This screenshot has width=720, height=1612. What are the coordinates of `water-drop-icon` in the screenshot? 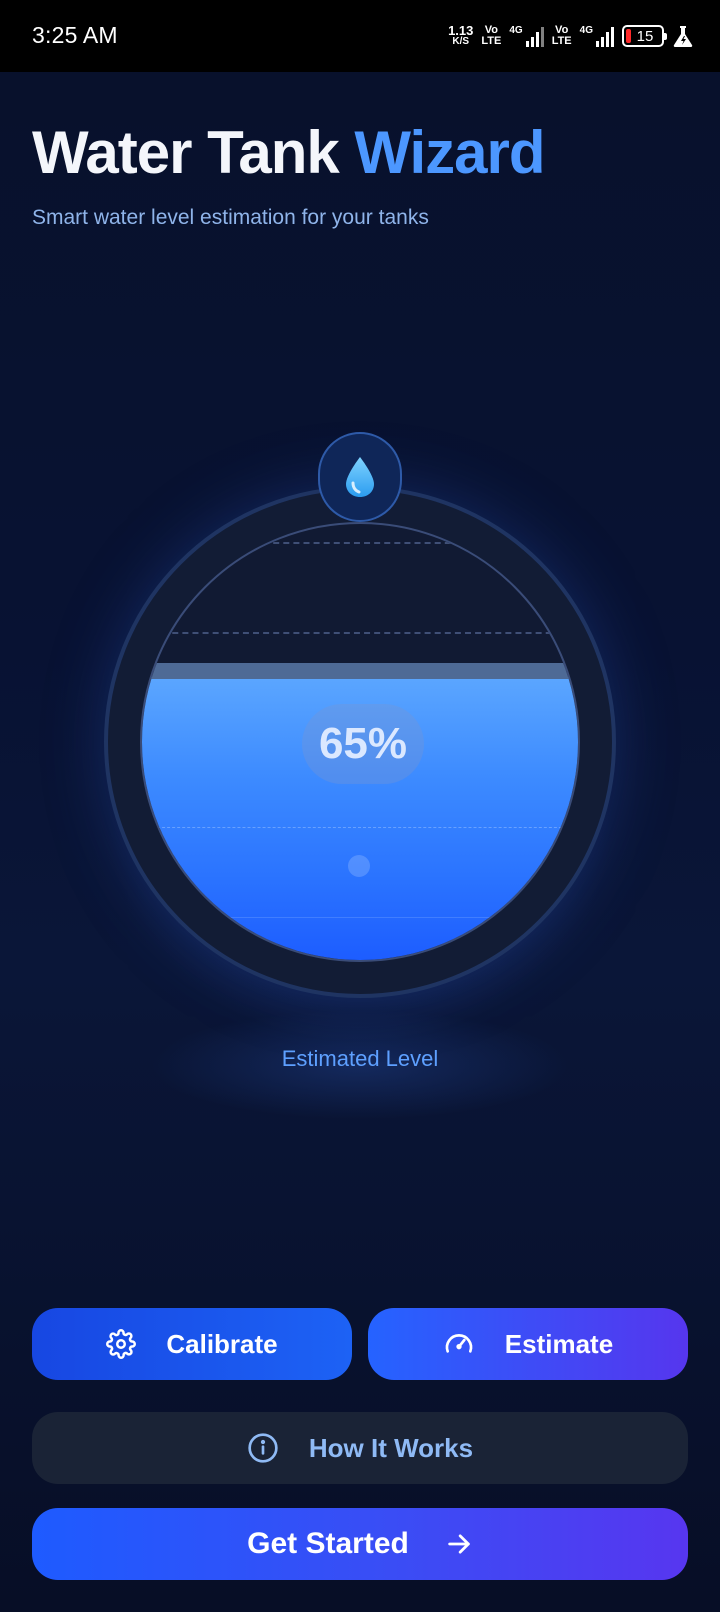 It's located at (360, 477).